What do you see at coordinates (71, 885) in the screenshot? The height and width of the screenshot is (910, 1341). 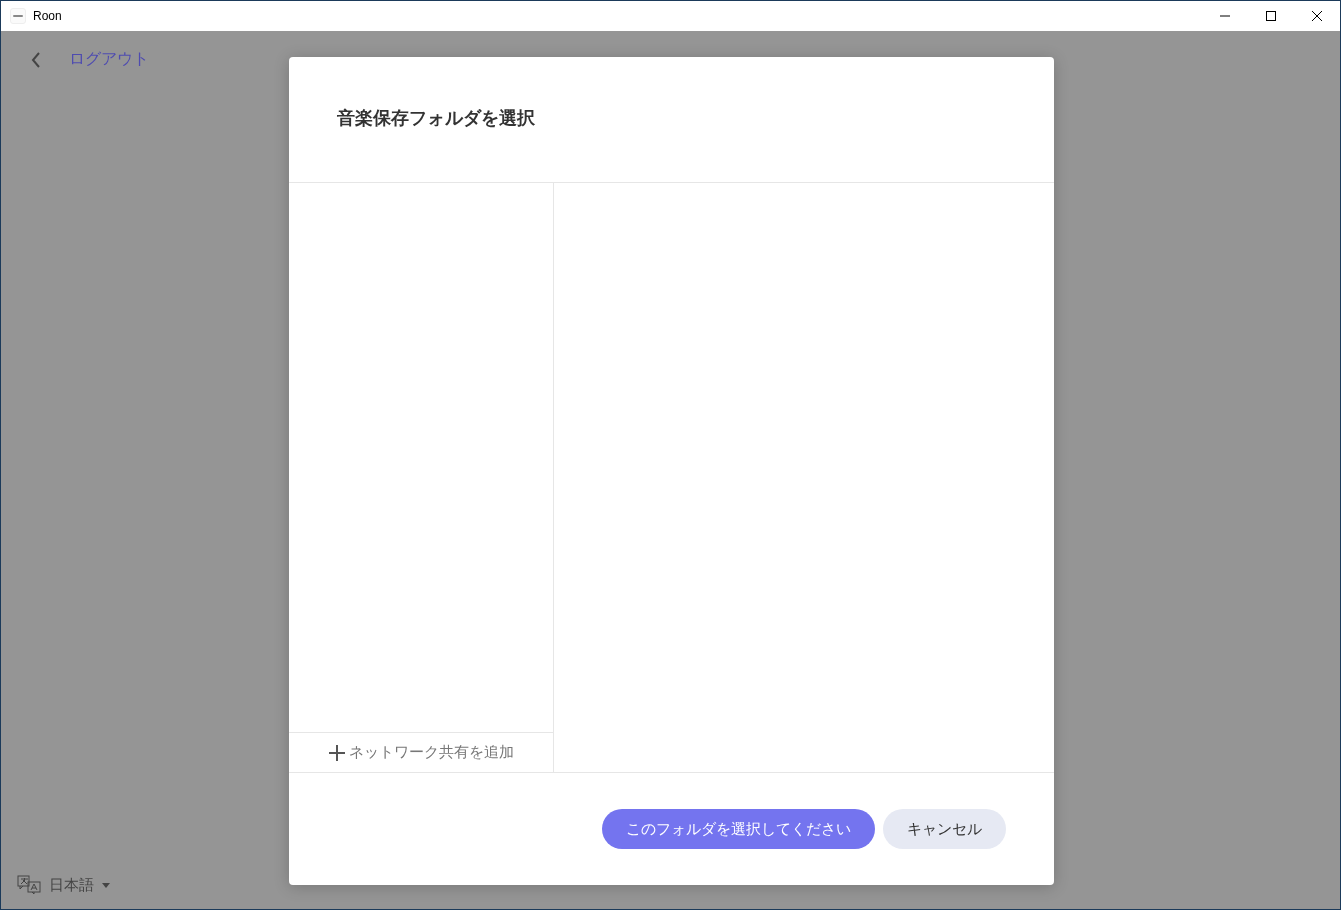 I see `language-selector: 日本語` at bounding box center [71, 885].